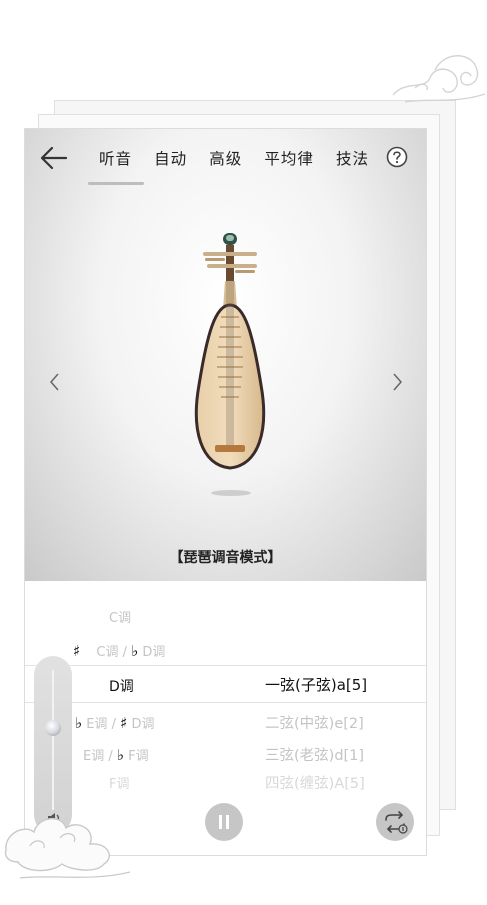 This screenshot has width=487, height=905. Describe the element at coordinates (225, 779) in the screenshot. I see `key-row-f: F调 四弦(缠弦)A[5]` at that location.